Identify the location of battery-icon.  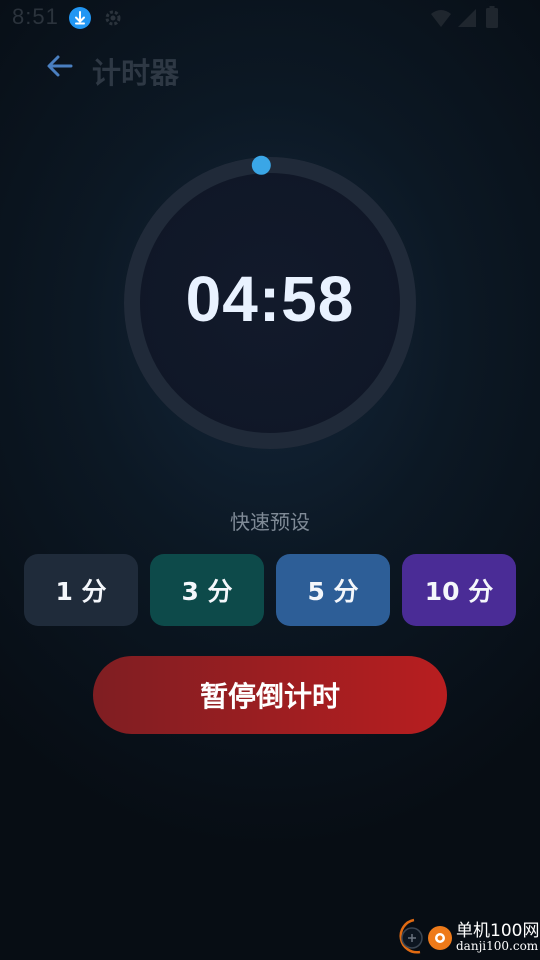
(492, 17).